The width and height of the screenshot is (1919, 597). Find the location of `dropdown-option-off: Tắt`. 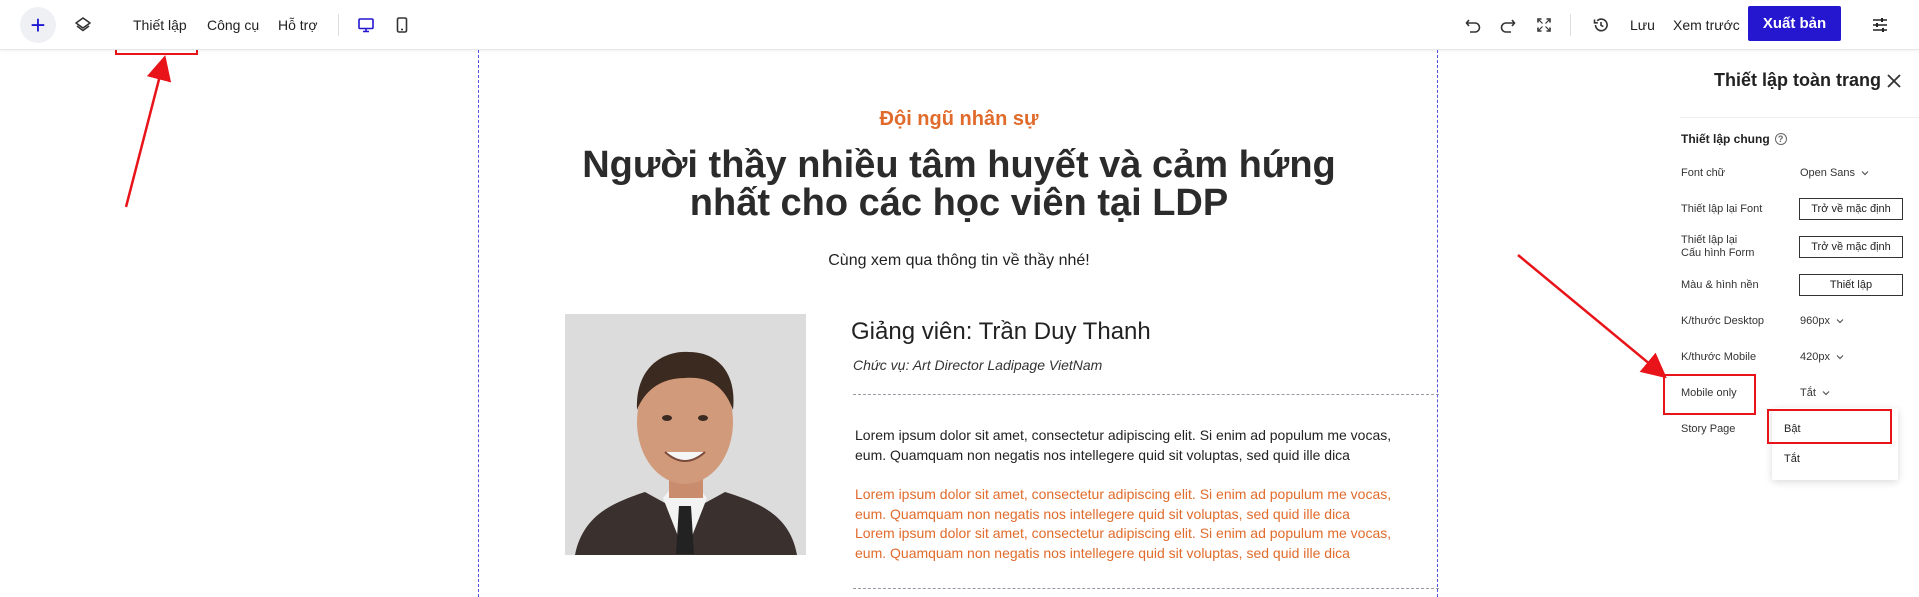

dropdown-option-off: Tắt is located at coordinates (1792, 459).